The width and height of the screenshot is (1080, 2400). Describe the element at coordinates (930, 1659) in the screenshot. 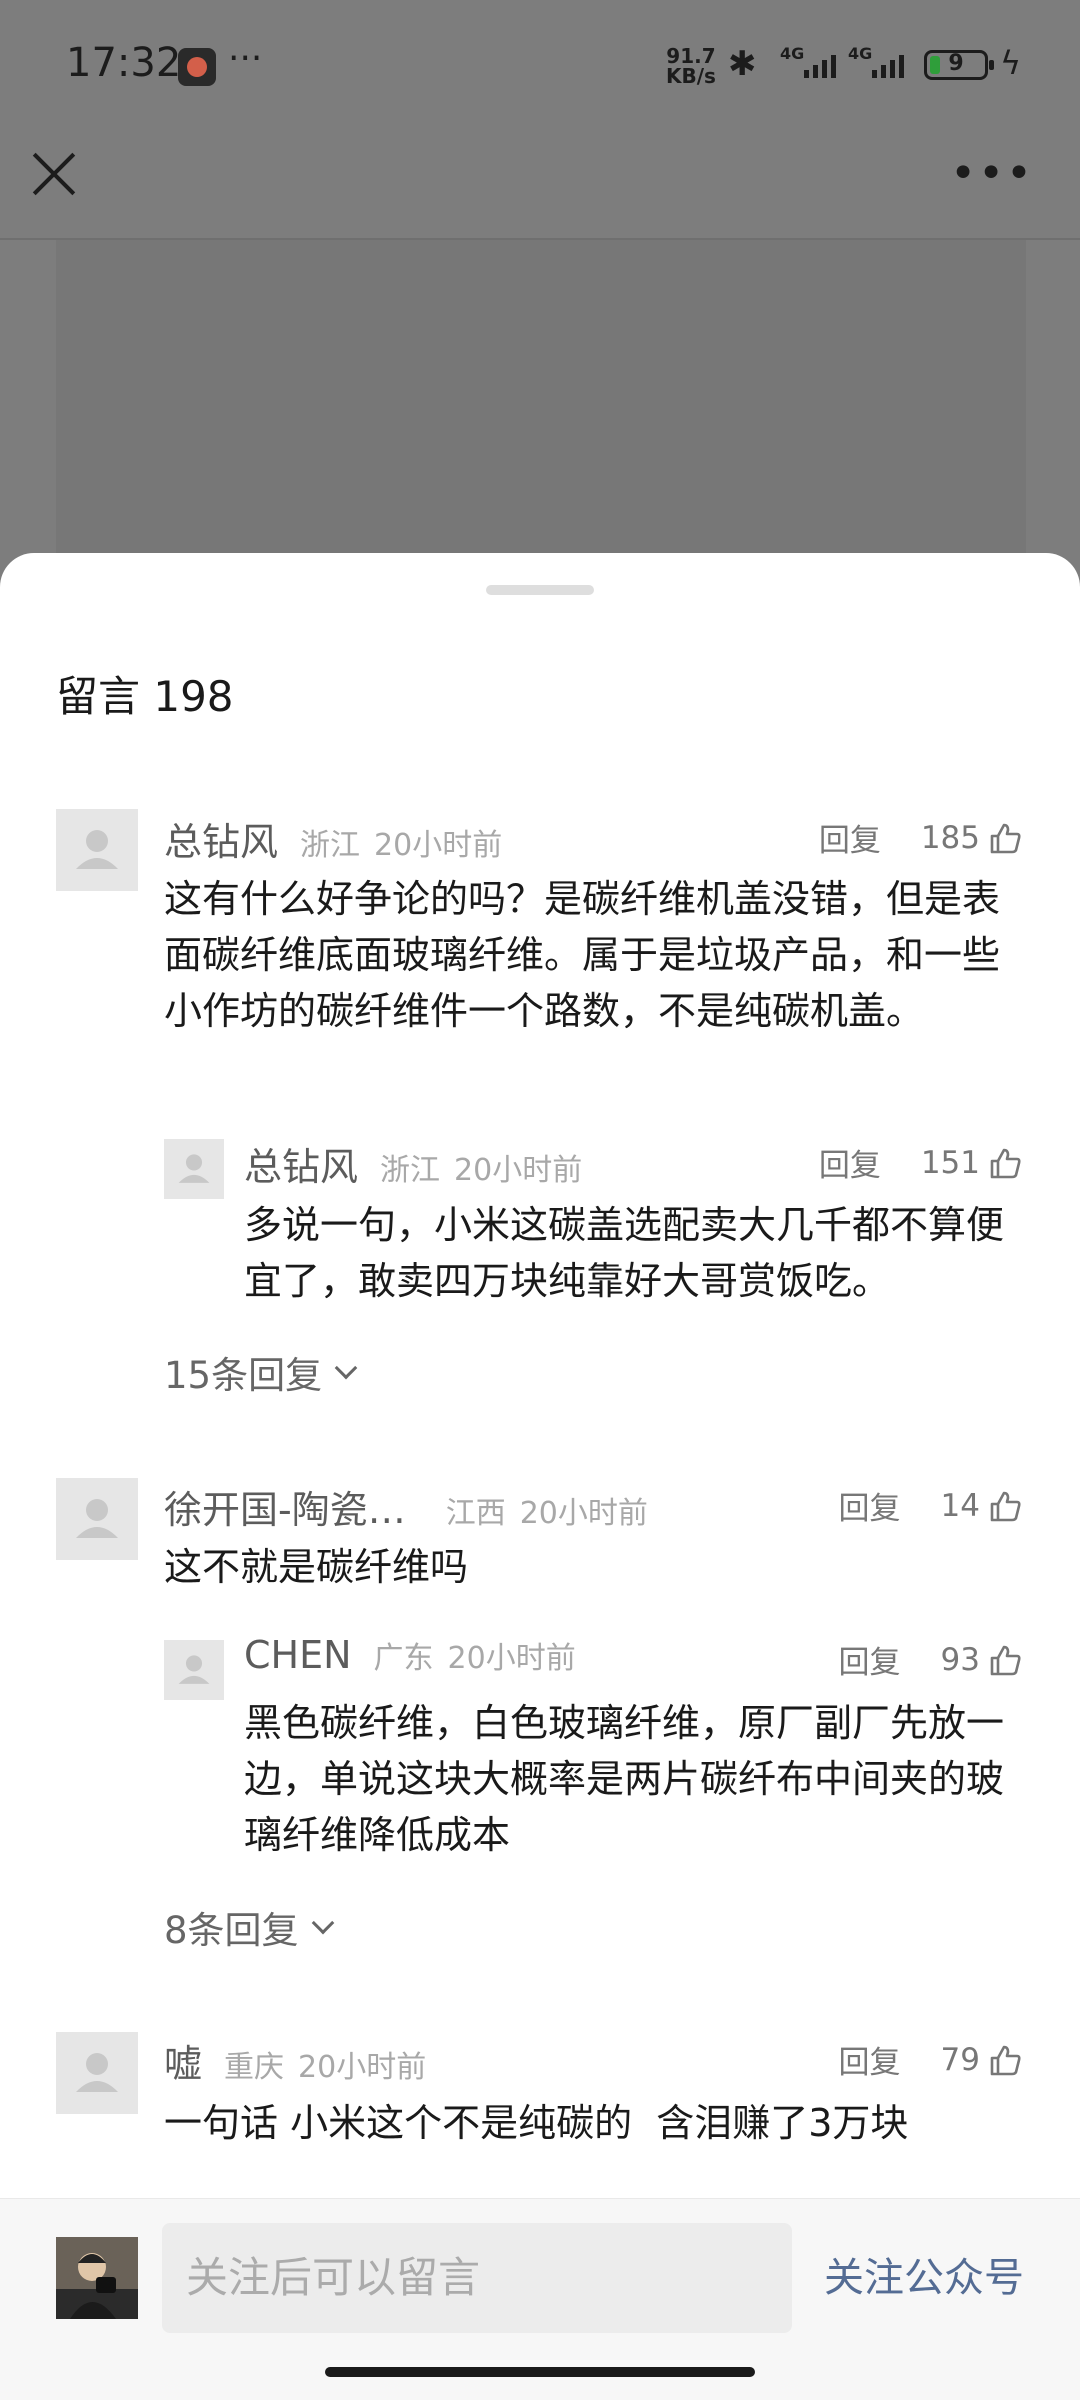

I see `reply-actions: 回复 93` at that location.